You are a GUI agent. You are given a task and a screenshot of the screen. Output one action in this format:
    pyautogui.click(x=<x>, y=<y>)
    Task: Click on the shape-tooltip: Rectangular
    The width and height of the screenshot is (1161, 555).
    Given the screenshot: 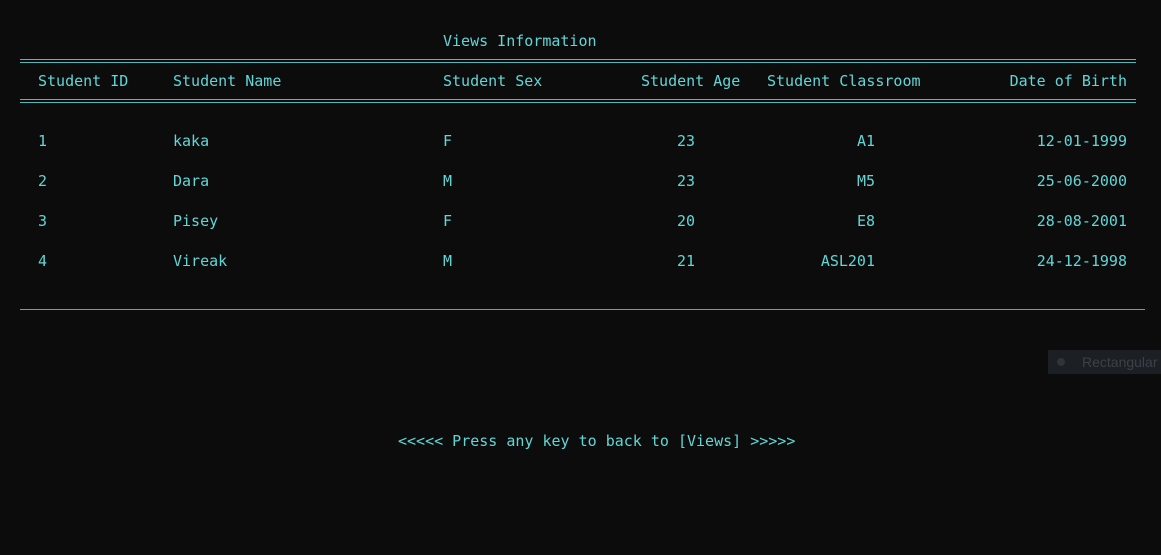 What is the action you would take?
    pyautogui.click(x=1104, y=362)
    